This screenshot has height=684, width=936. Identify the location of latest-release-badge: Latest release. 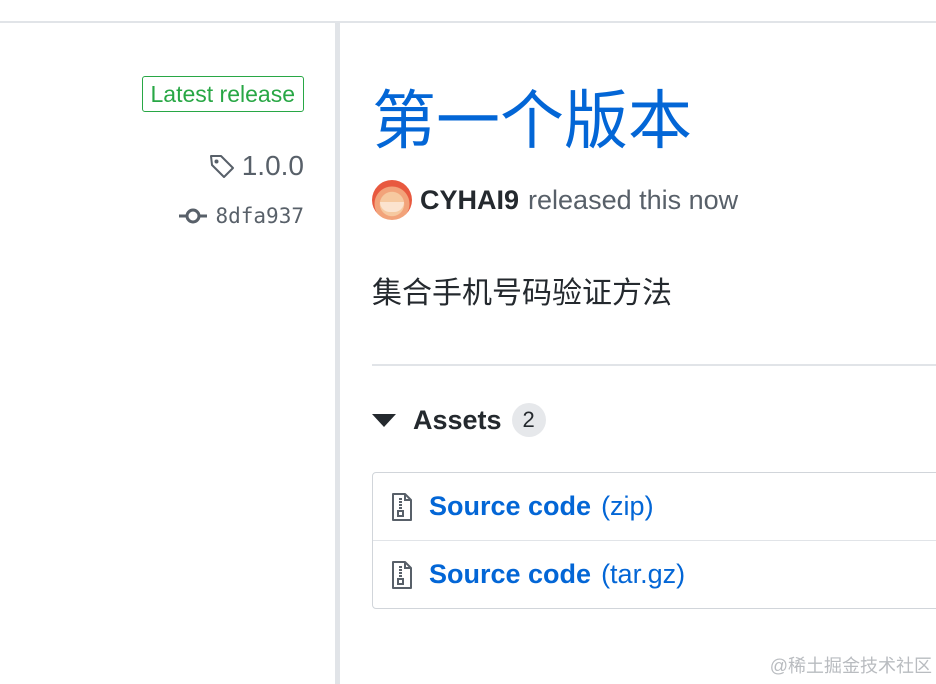
(222, 94).